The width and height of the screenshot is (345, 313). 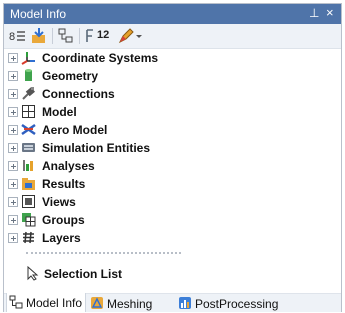 I want to click on results-icon, so click(x=28, y=183).